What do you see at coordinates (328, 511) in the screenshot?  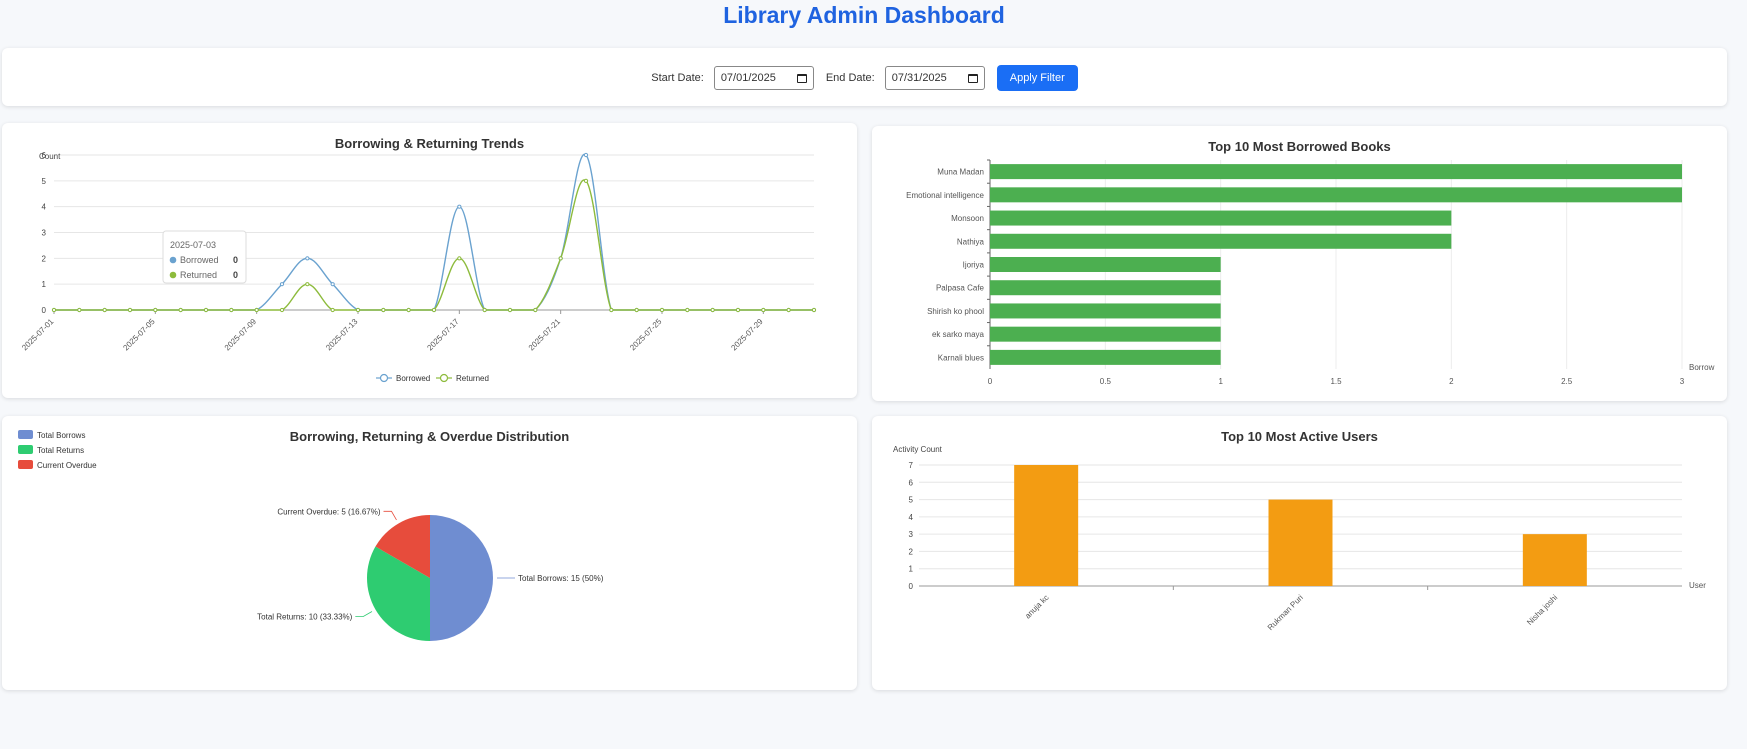 I see `pie-label: Current Overdue: 5 (16.67%)` at bounding box center [328, 511].